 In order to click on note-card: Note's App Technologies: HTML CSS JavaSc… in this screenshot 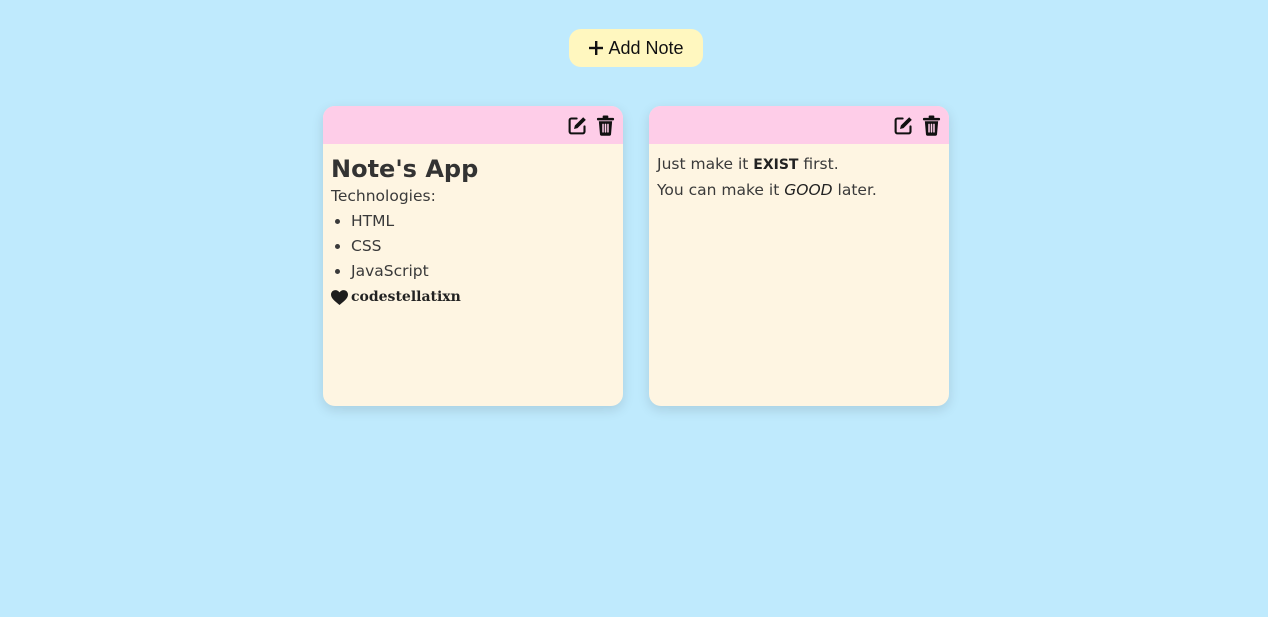, I will do `click(473, 256)`.